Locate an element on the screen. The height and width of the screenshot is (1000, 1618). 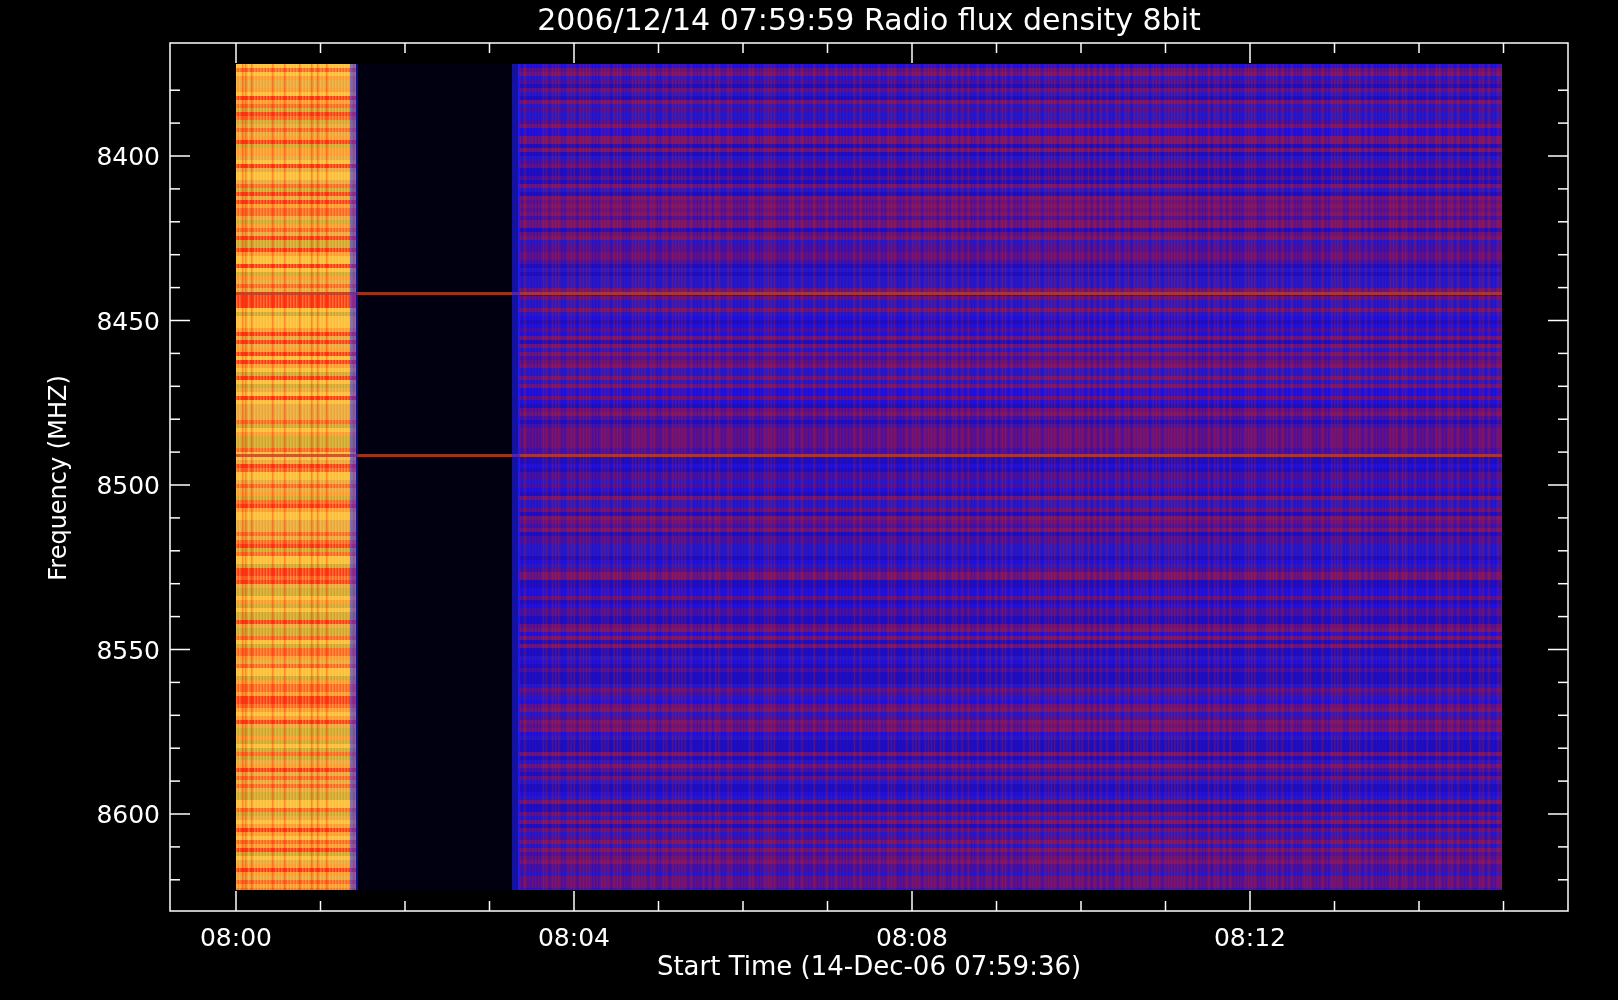
x-tick-label: 08:12 is located at coordinates (1250, 937).